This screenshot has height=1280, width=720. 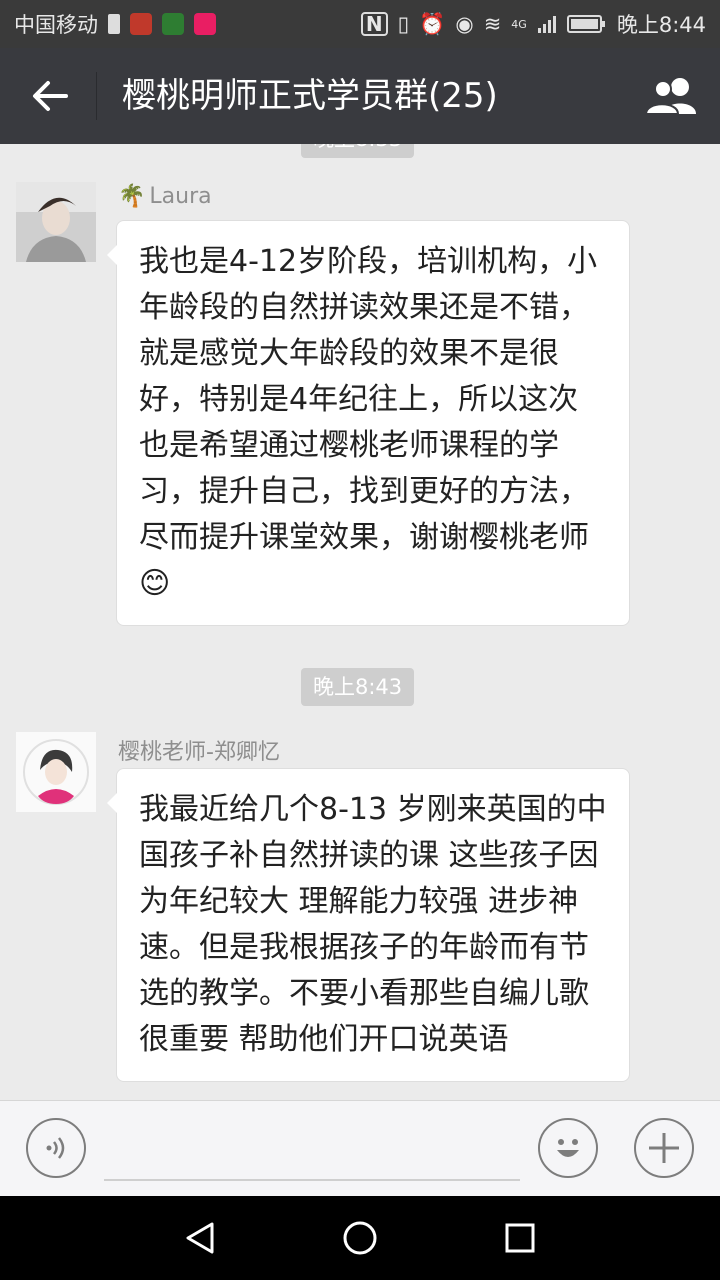 I want to click on group-info-button, so click(x=672, y=96).